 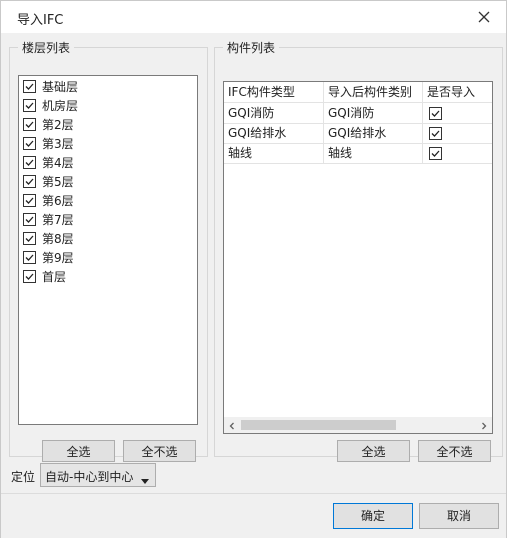 What do you see at coordinates (373, 133) in the screenshot?
I see `category-cell: GQI给排水` at bounding box center [373, 133].